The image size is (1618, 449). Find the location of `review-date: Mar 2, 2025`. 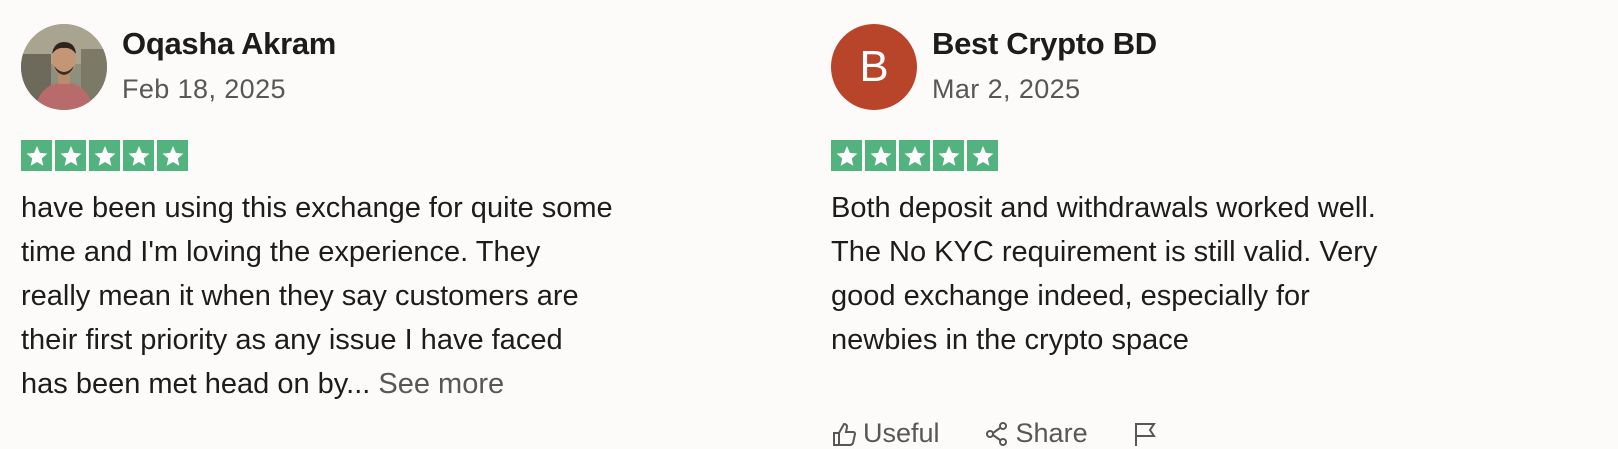

review-date: Mar 2, 2025 is located at coordinates (1006, 89).